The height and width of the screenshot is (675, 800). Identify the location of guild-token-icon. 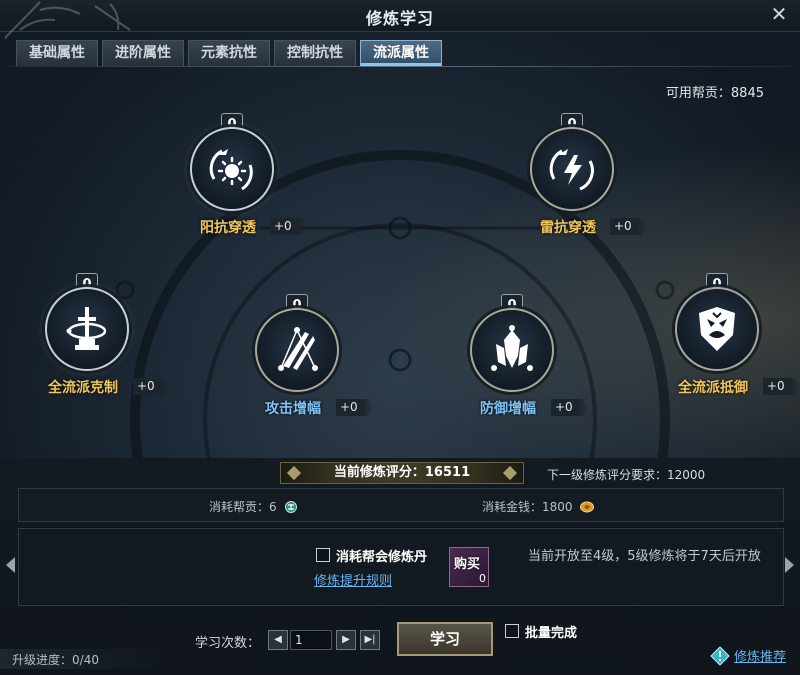
(291, 507).